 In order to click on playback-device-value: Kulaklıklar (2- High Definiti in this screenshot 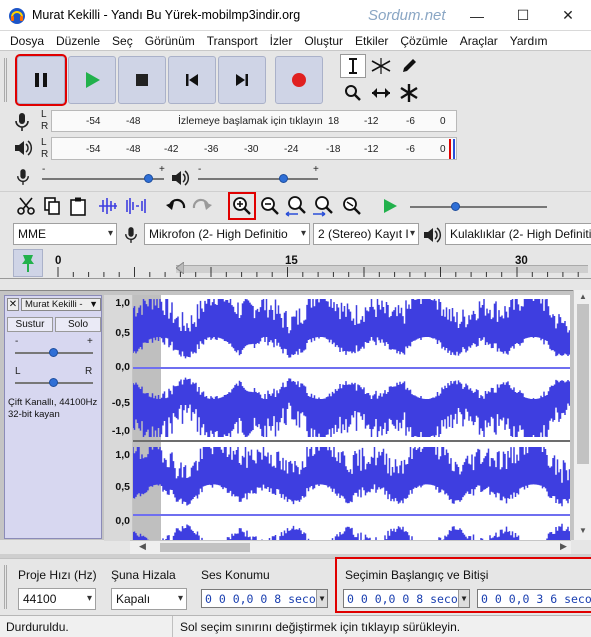, I will do `click(520, 234)`.